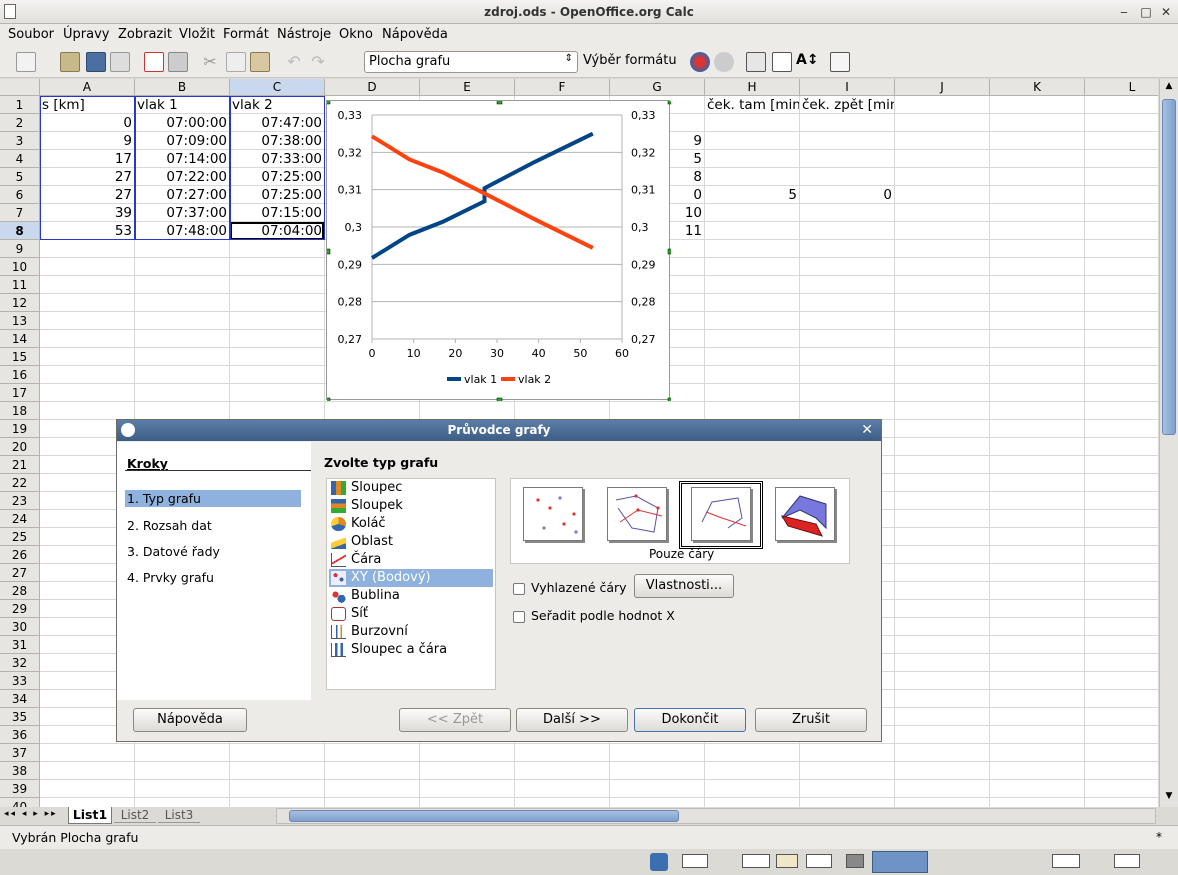 The width and height of the screenshot is (1178, 875). What do you see at coordinates (197, 34) in the screenshot?
I see `menu-vlozit: Vložit` at bounding box center [197, 34].